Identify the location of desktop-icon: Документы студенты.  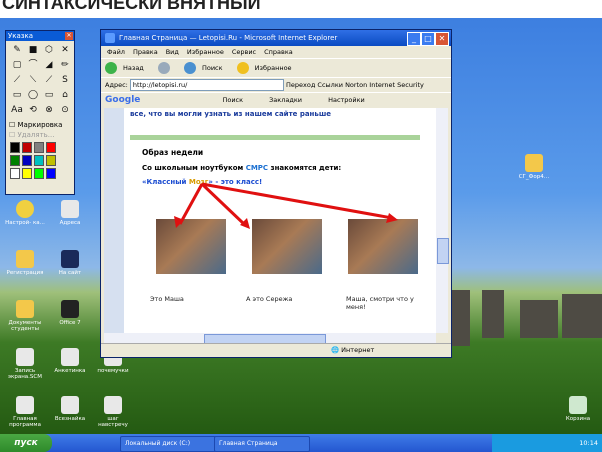
(25, 316).